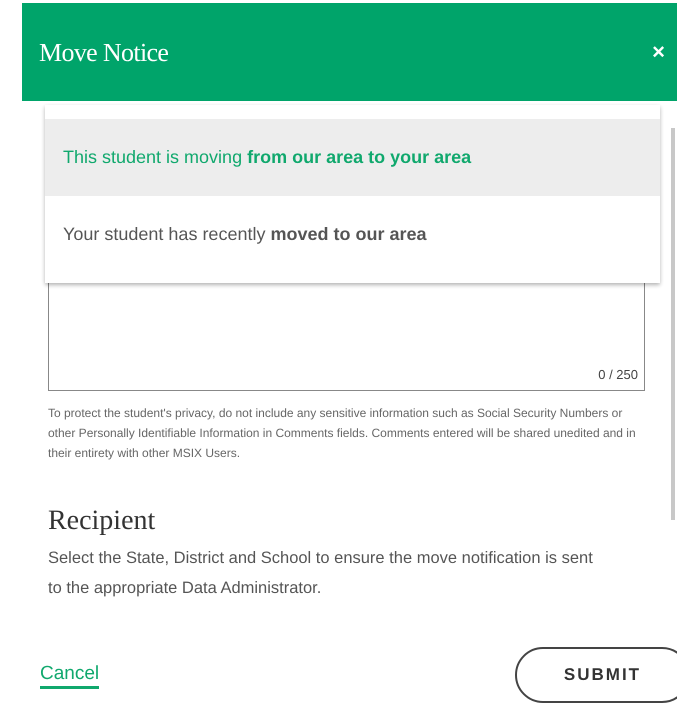 The height and width of the screenshot is (711, 677). I want to click on scrollbar, so click(673, 324).